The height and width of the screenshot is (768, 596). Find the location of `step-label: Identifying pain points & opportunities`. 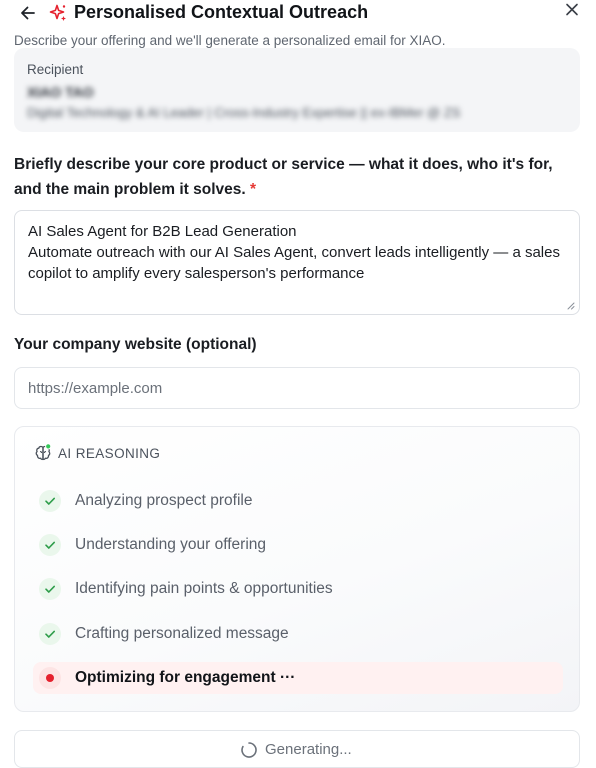

step-label: Identifying pain points & opportunities is located at coordinates (204, 588).